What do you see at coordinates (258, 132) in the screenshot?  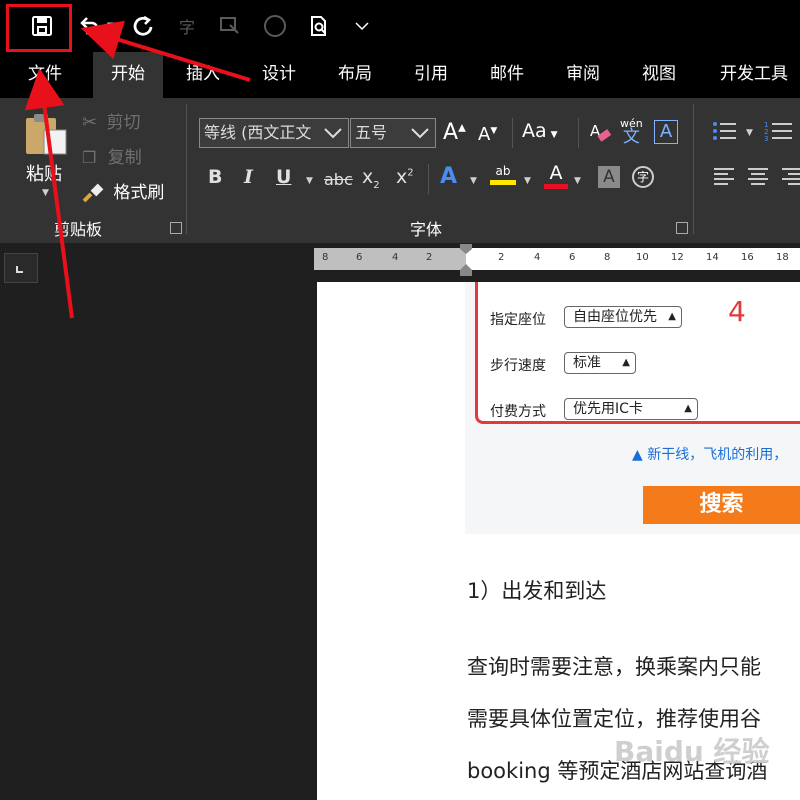 I see `font-name-value: 等线 (西文正文` at bounding box center [258, 132].